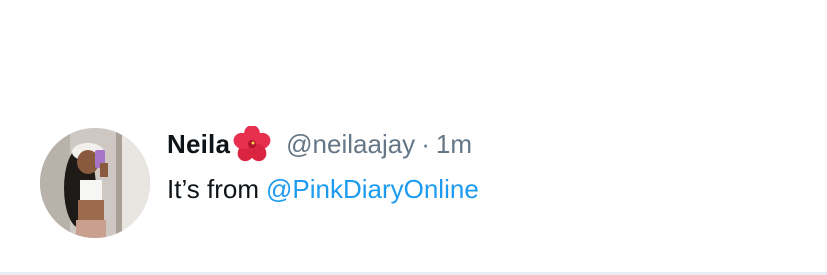 Image resolution: width=827 pixels, height=275 pixels. I want to click on mention-link: @PinkDiaryOnline, so click(372, 189).